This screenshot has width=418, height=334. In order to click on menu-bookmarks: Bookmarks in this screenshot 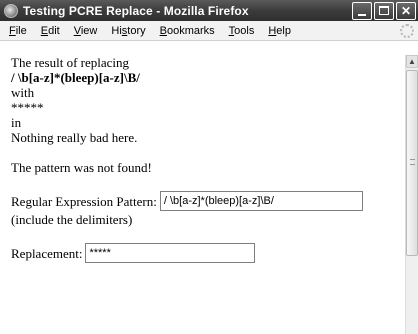, I will do `click(187, 31)`.